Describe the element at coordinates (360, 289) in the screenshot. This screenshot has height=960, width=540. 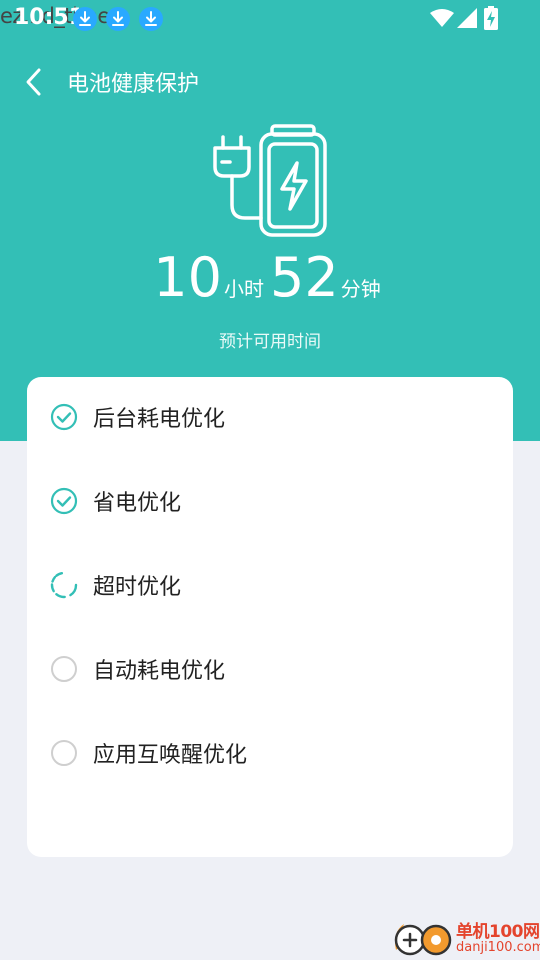
I see `minutes-unit: 分钟` at that location.